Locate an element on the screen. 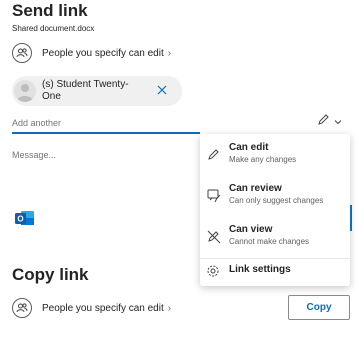 The image size is (362, 345). menu-item-can-review: Can review Can only suggest changes is located at coordinates (275, 201).